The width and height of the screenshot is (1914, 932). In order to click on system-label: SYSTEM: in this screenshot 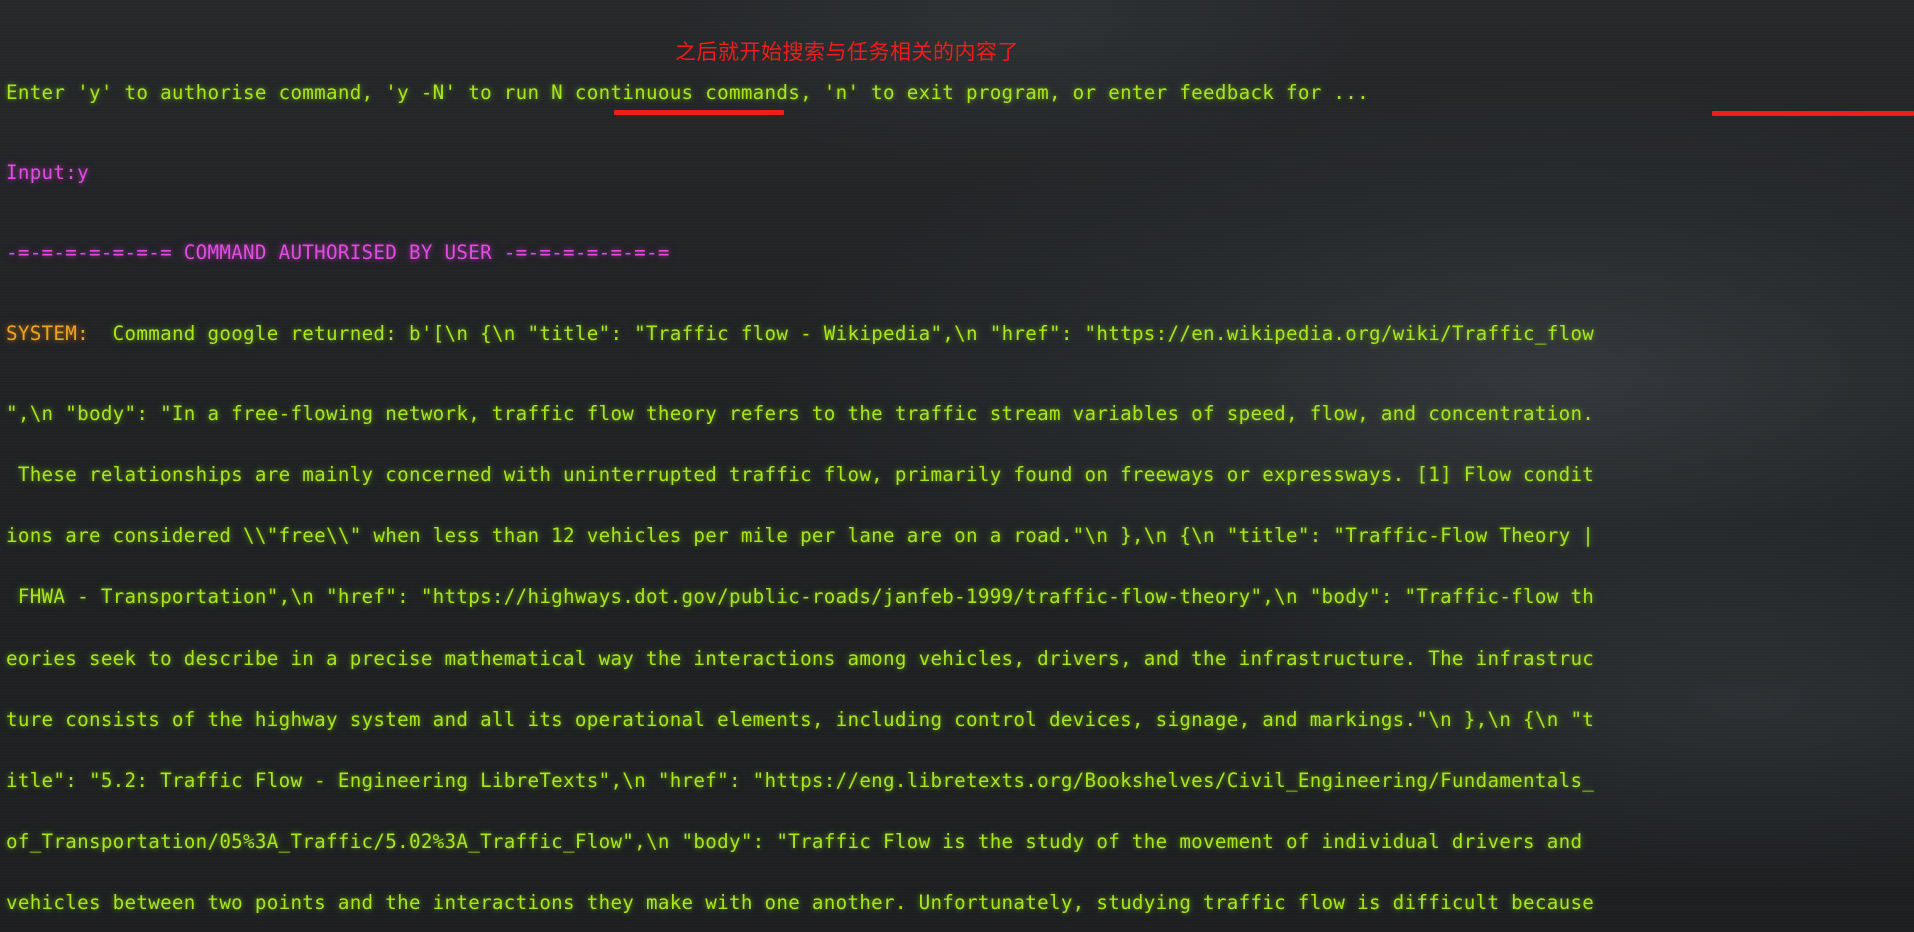, I will do `click(53, 333)`.